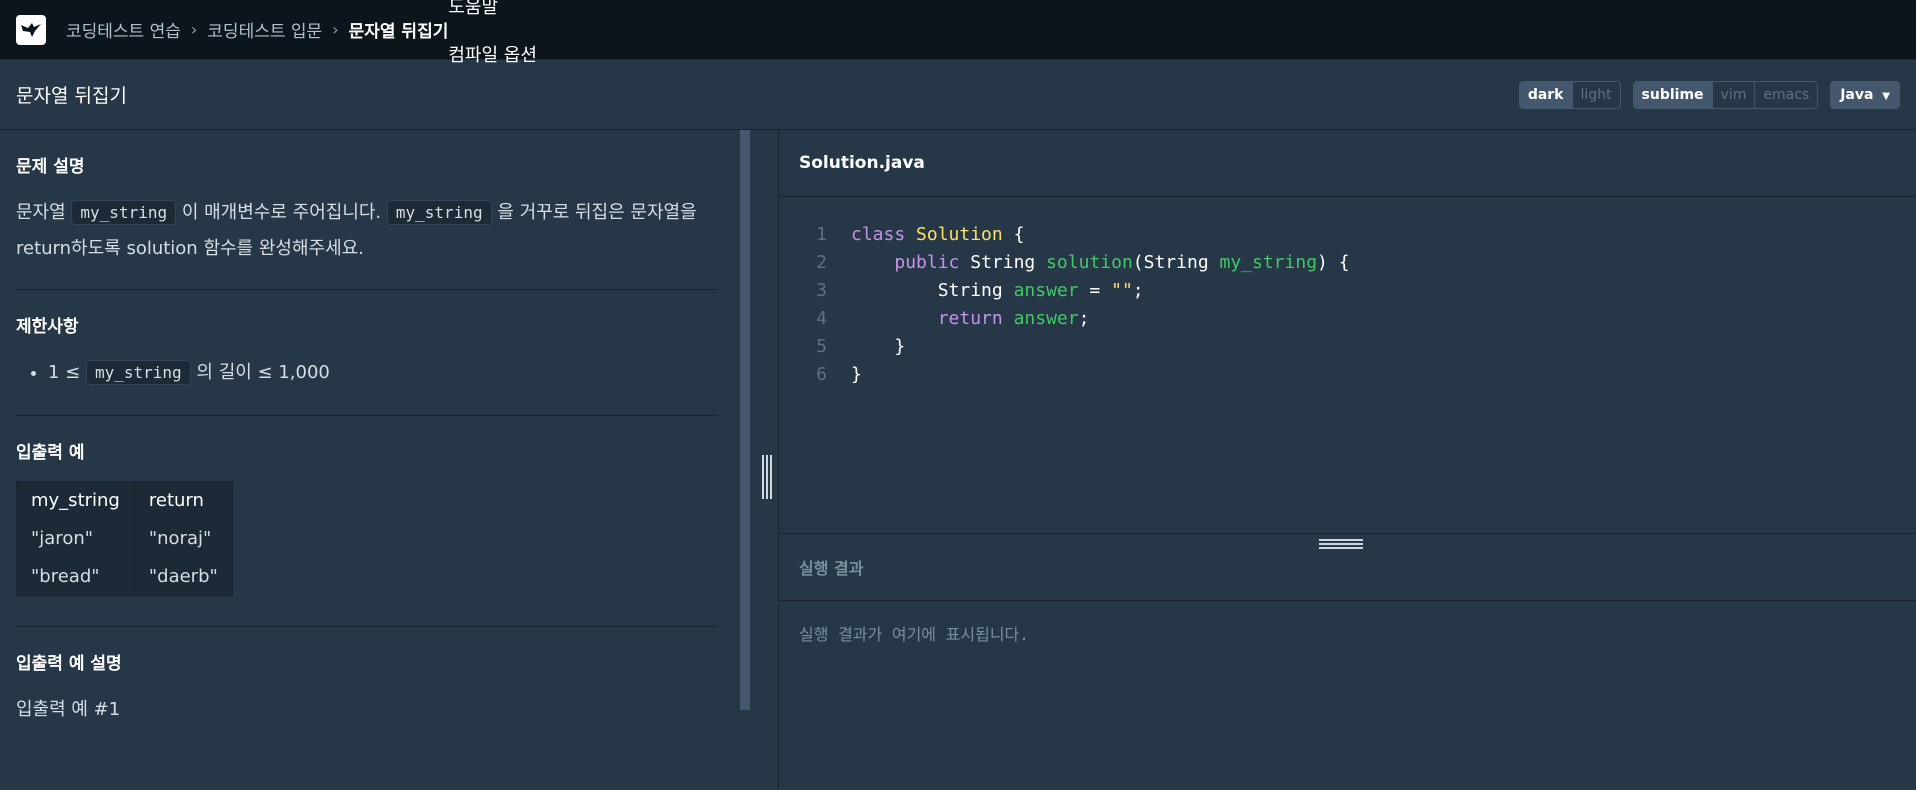  I want to click on breadcrumb: 코딩테스트 연습 › 코딩테스트 입문 › 문자열 뒤집기, so click(257, 29).